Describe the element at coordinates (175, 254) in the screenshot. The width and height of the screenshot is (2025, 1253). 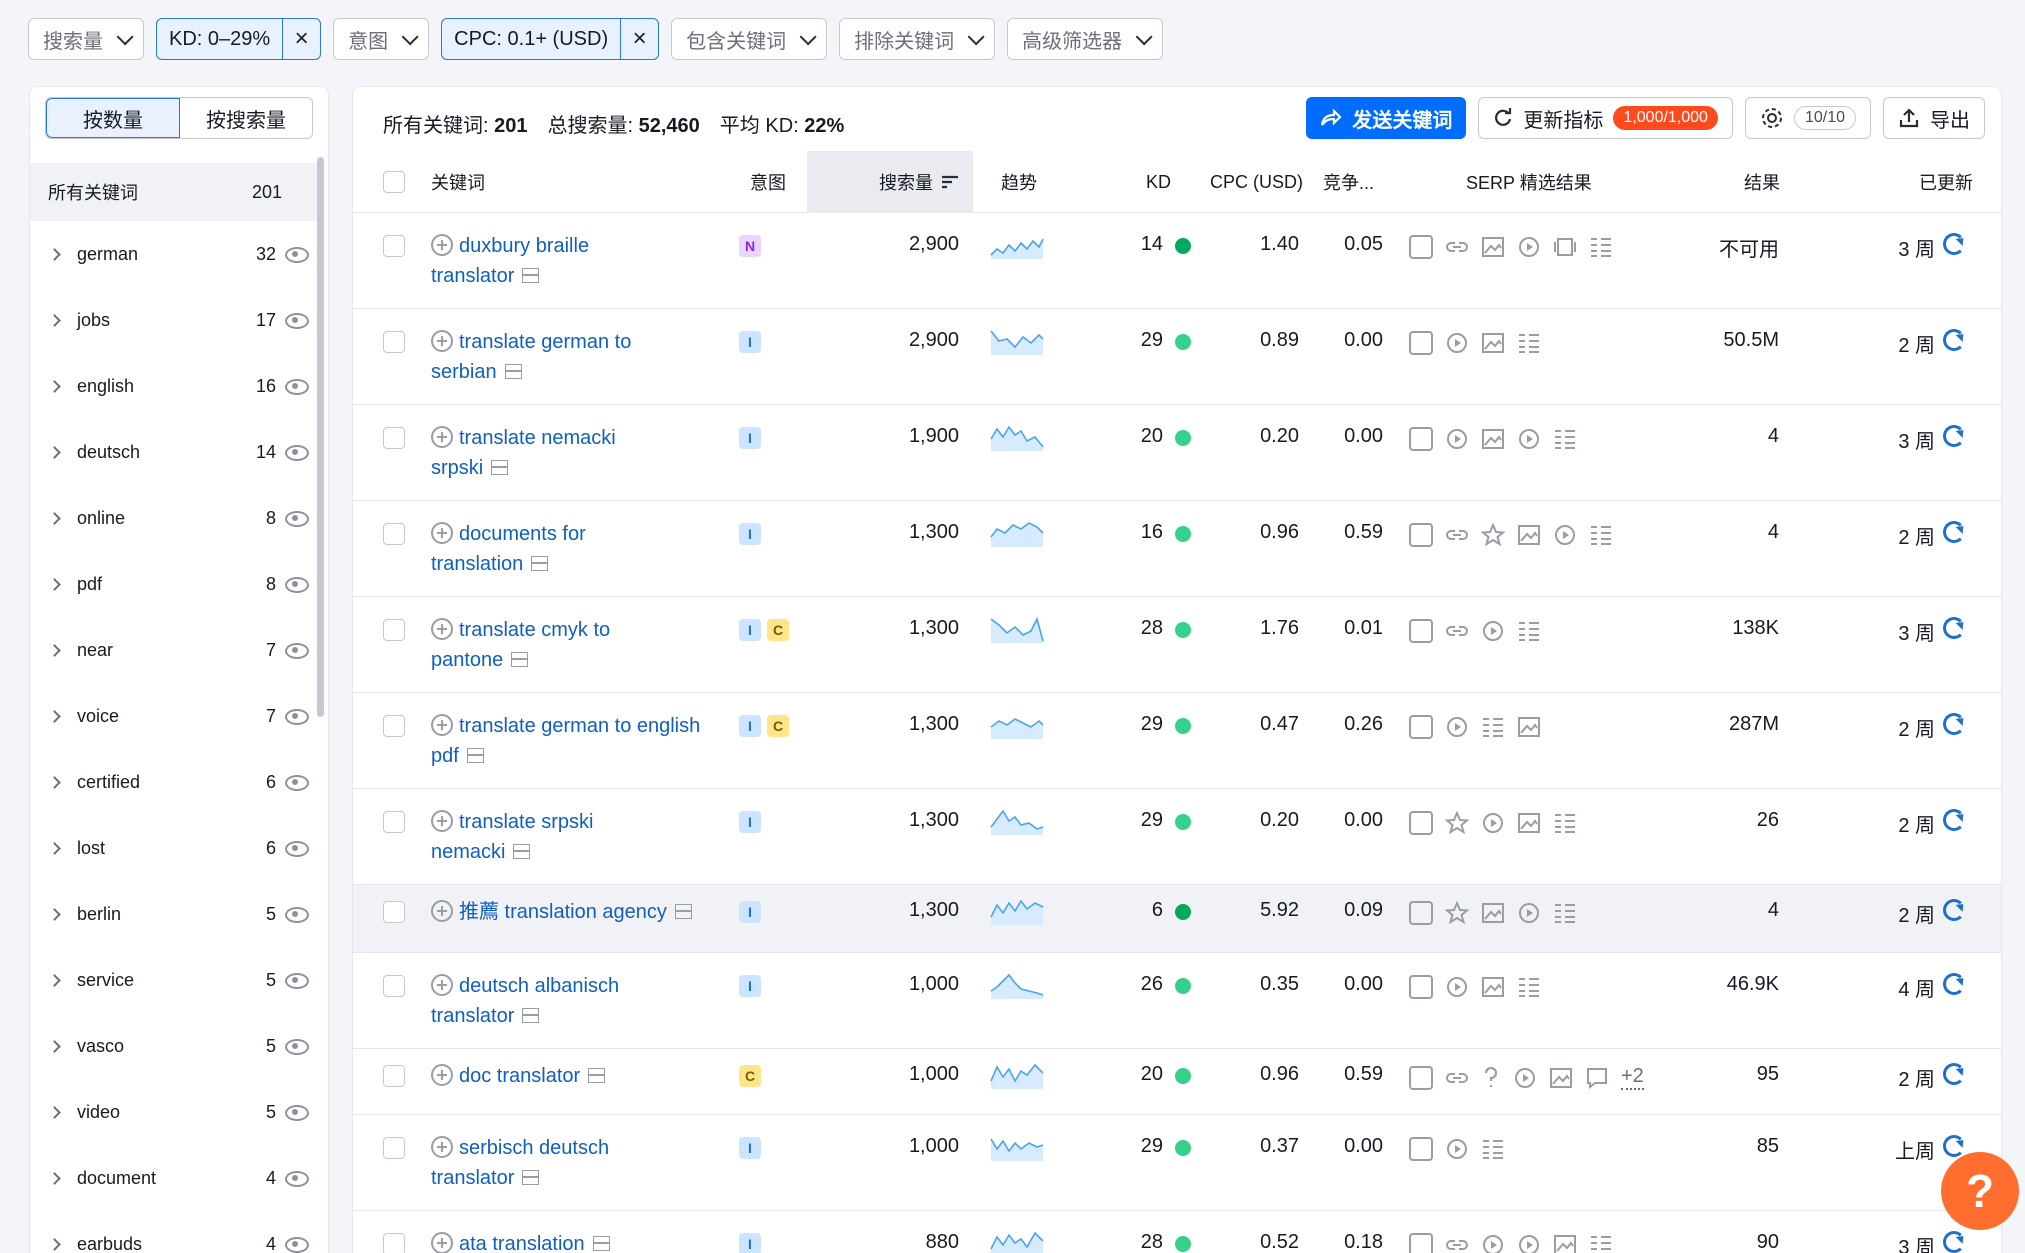
I see `group-item: german 32` at that location.